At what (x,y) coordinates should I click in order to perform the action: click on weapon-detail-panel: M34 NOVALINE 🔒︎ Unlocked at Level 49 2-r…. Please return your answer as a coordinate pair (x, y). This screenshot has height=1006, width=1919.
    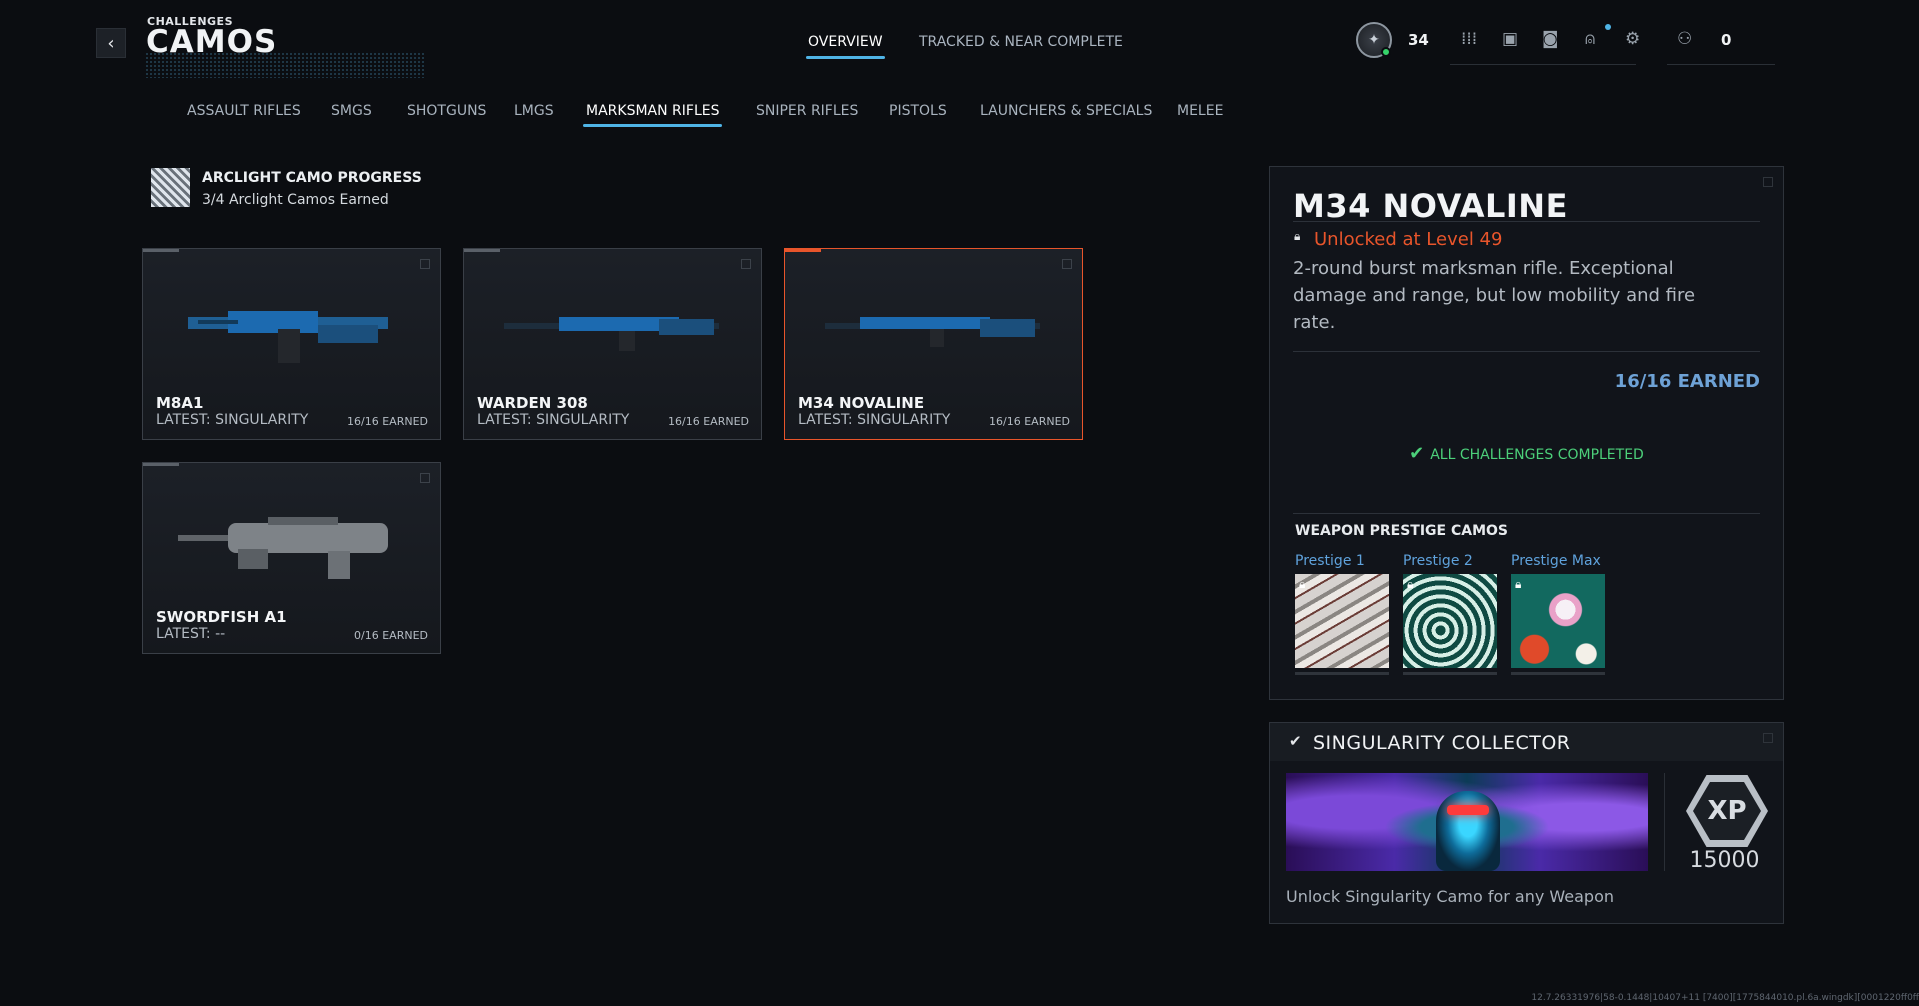
    Looking at the image, I should click on (1526, 433).